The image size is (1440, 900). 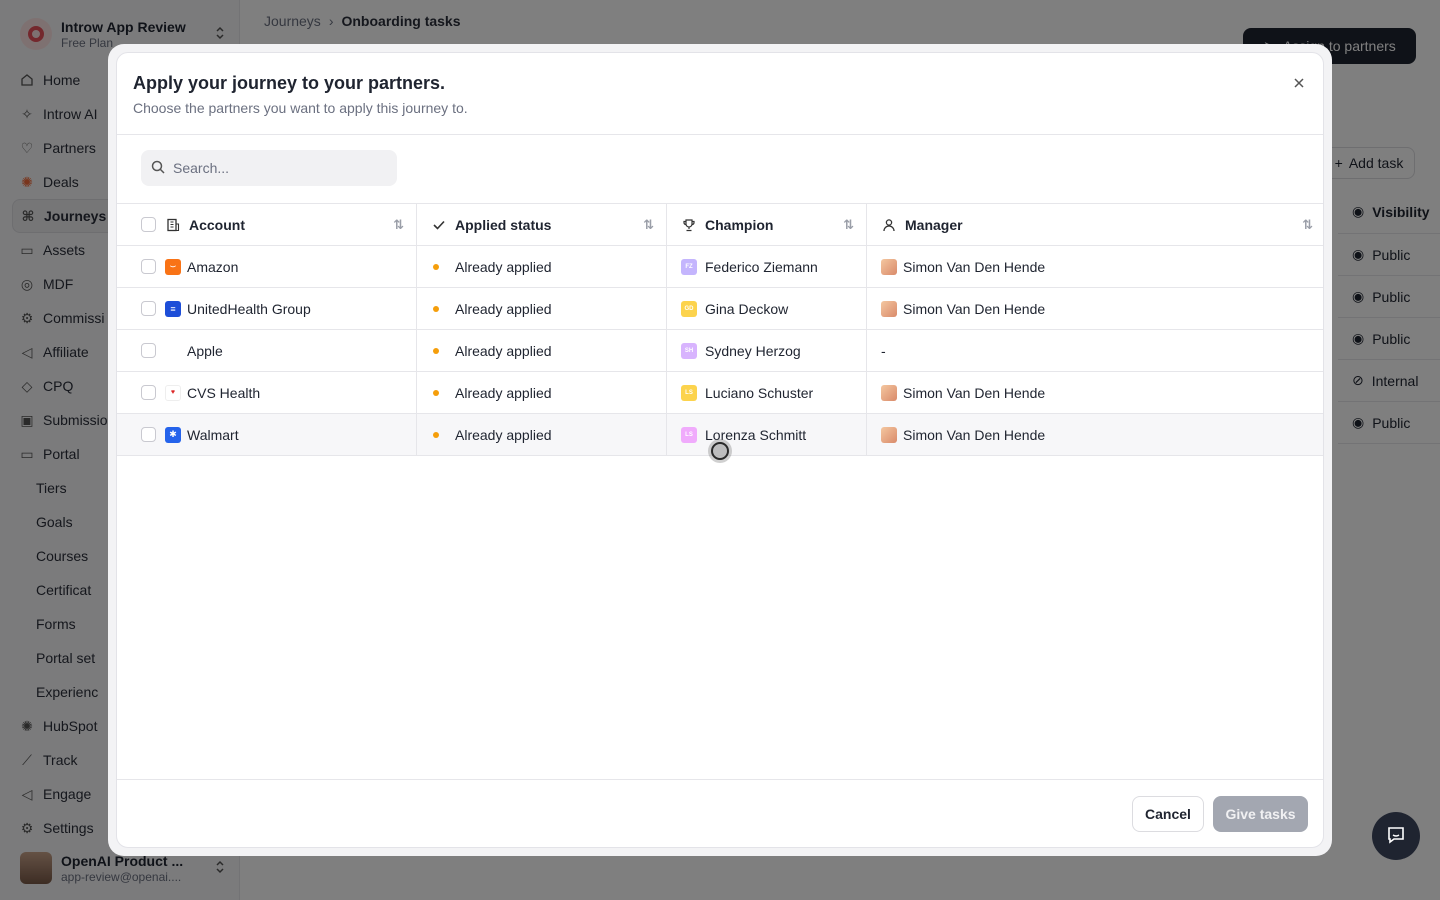 I want to click on column-header-manager: Manager ⇅, so click(x=1095, y=224).